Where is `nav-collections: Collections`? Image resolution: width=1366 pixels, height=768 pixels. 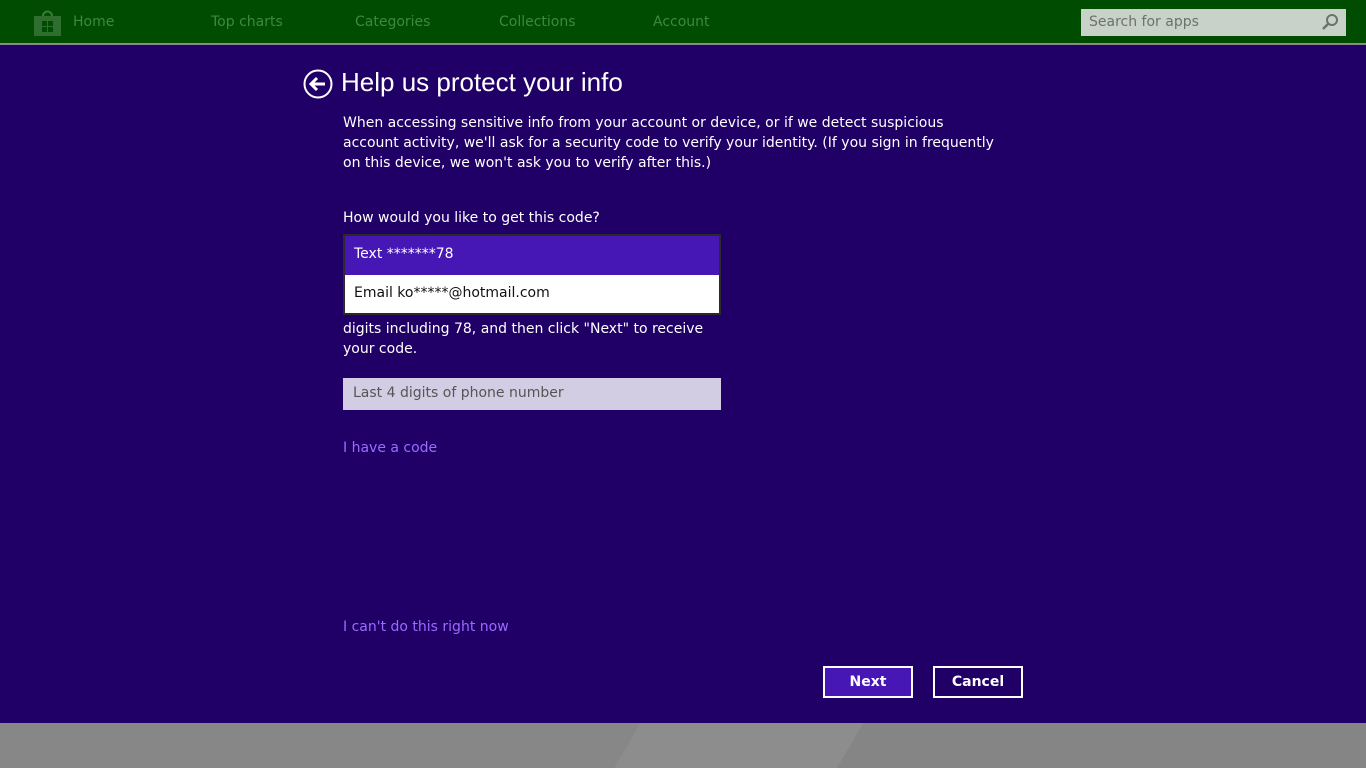 nav-collections: Collections is located at coordinates (537, 22).